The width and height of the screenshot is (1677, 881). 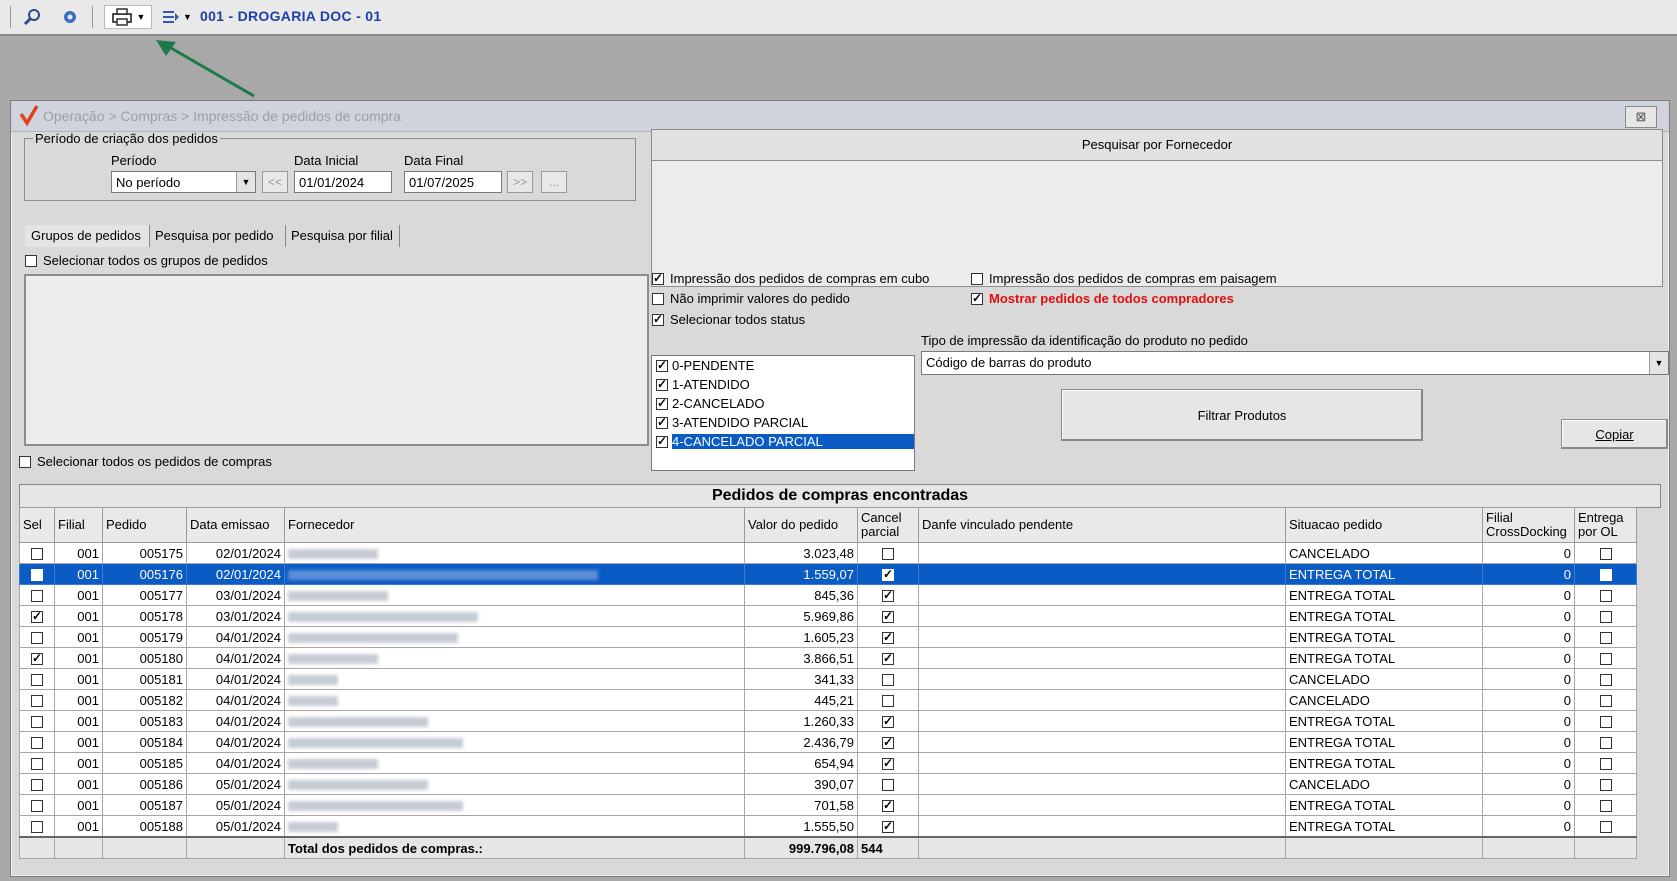 What do you see at coordinates (1614, 434) in the screenshot?
I see `copy-button: Copiar` at bounding box center [1614, 434].